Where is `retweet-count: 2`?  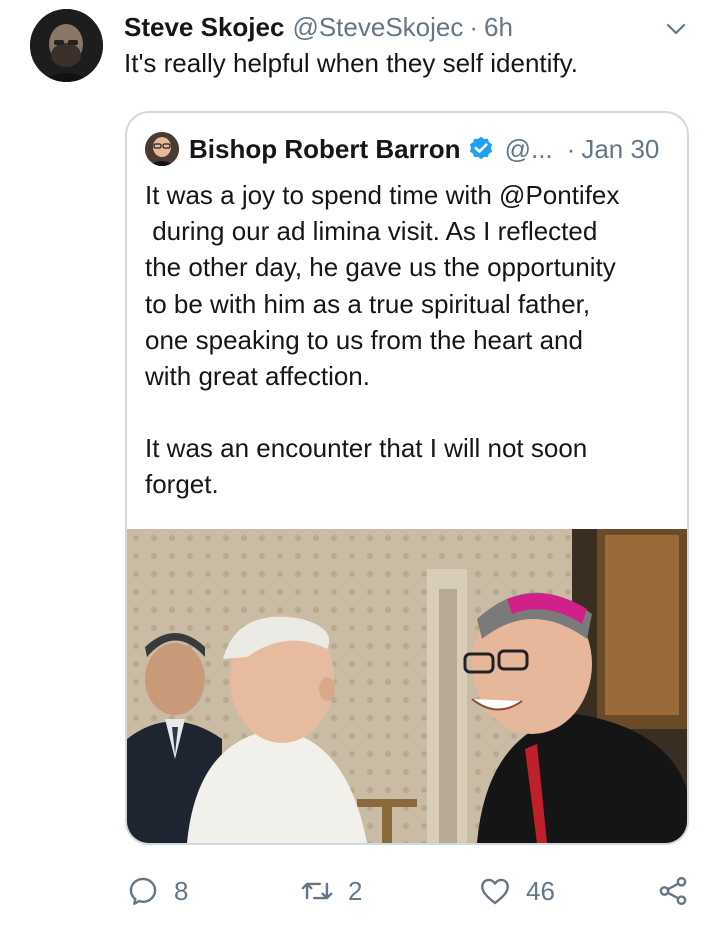 retweet-count: 2 is located at coordinates (355, 890).